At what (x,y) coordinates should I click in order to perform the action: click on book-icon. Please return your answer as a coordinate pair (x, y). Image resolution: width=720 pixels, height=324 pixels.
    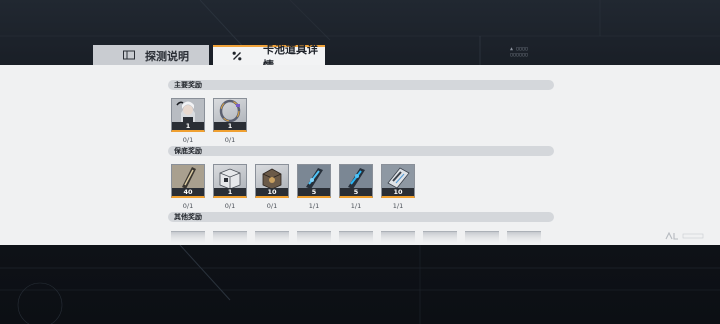
    Looking at the image, I should click on (129, 56).